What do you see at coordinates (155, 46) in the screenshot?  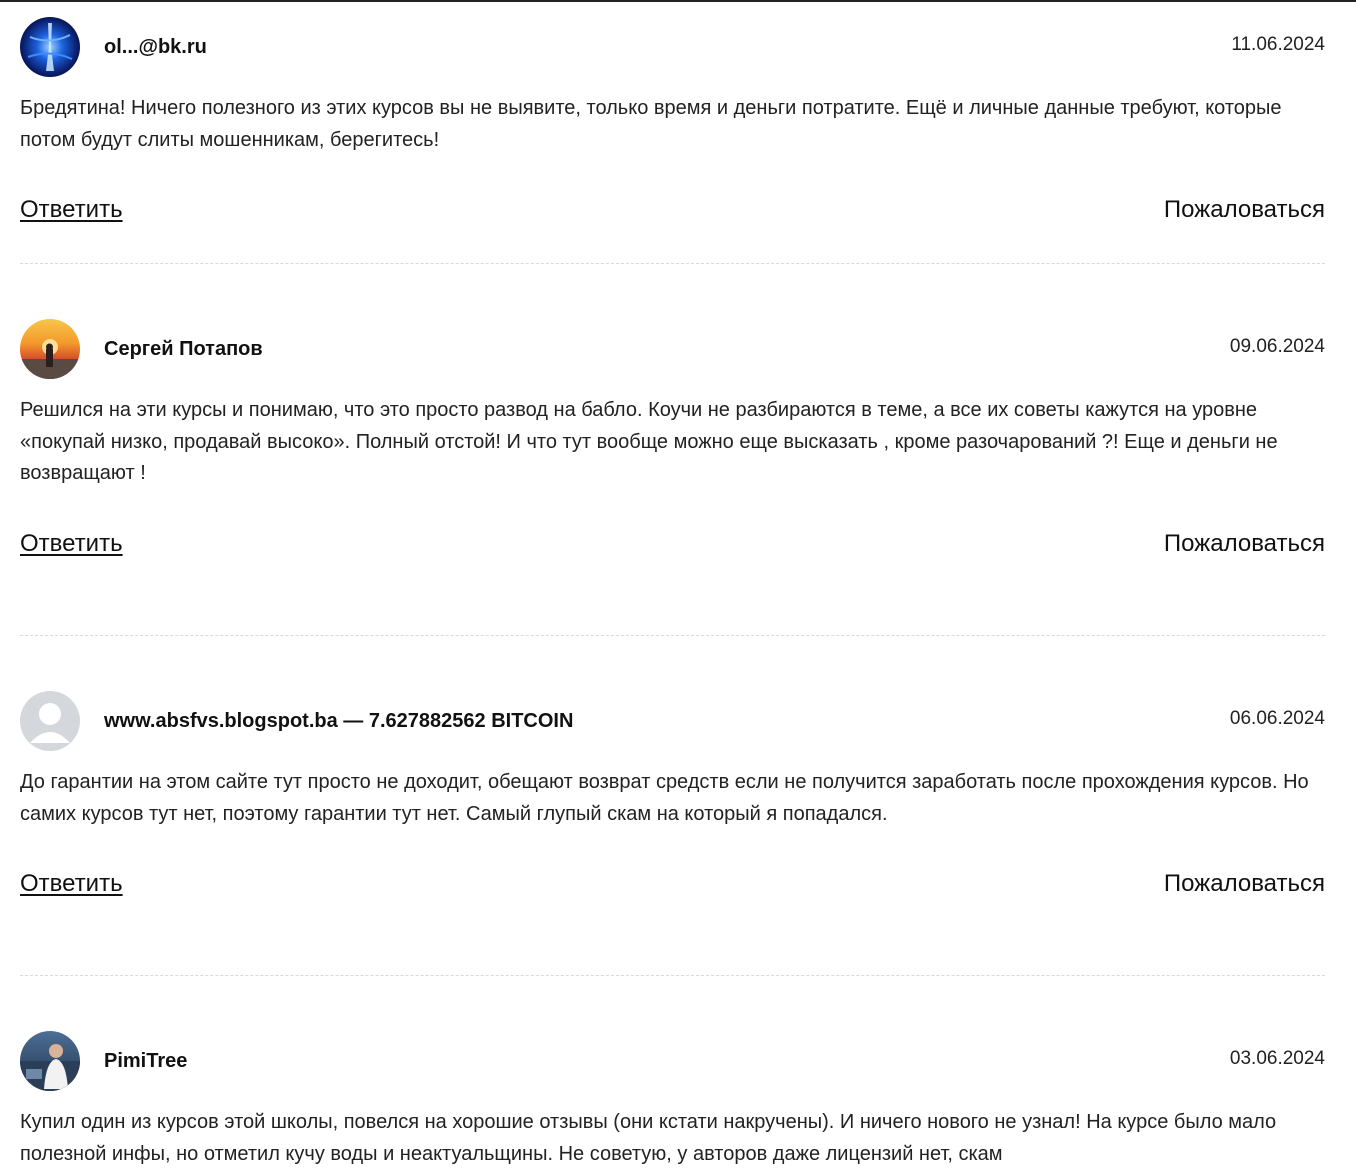 I see `review-author: ol...@bk.ru` at bounding box center [155, 46].